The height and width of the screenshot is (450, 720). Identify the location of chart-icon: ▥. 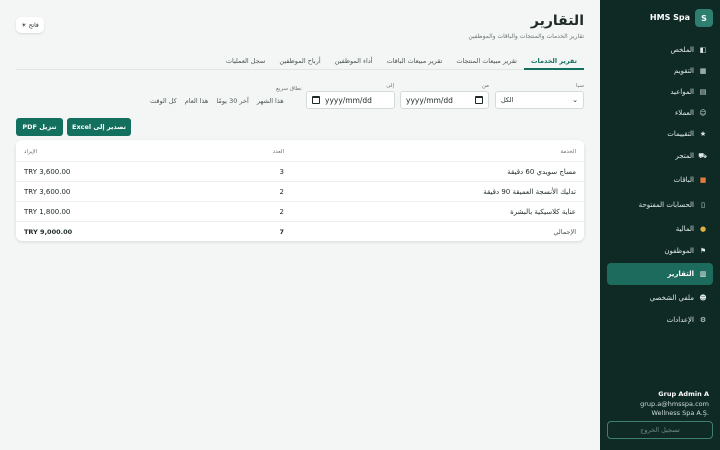
(703, 274).